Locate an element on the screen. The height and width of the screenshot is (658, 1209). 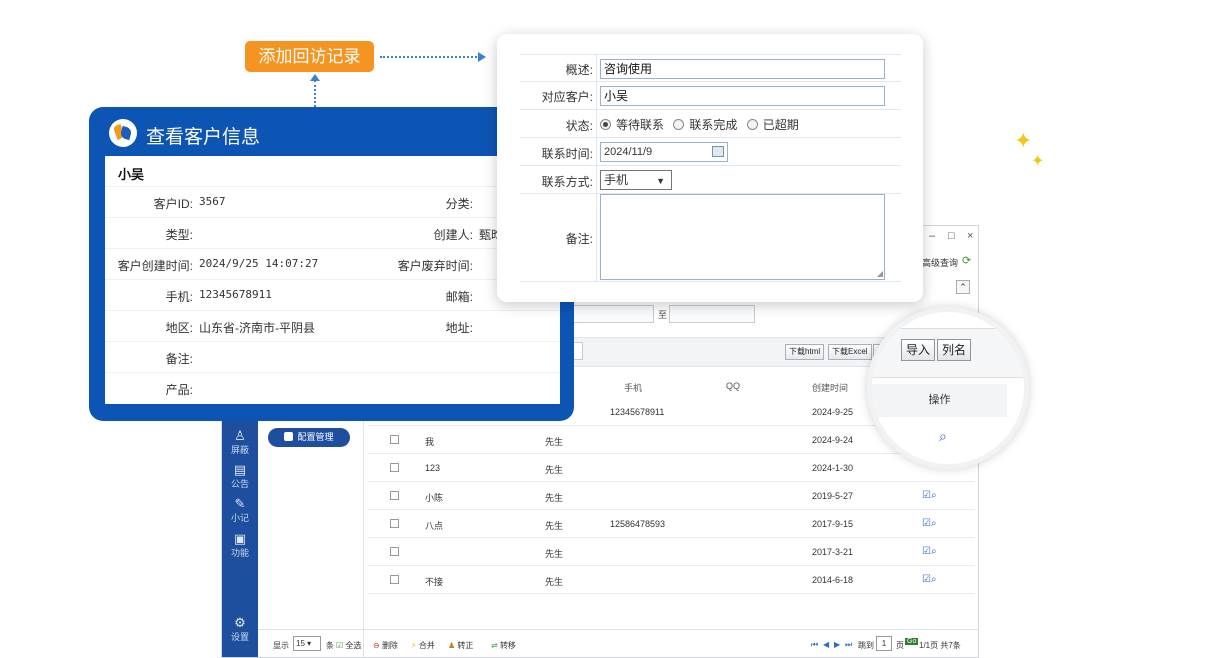
convert-button: ♟ 转正 is located at coordinates (460, 645).